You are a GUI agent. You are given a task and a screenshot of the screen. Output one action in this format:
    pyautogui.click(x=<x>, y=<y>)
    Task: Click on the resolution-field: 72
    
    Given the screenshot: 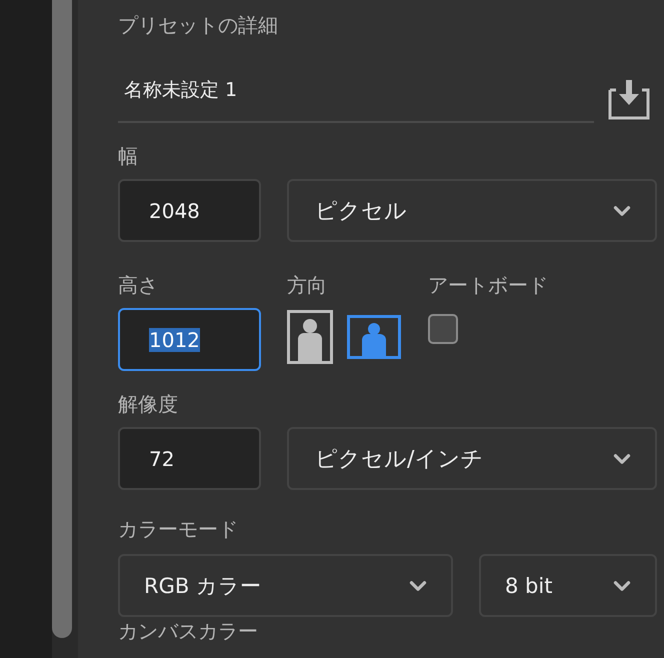 What is the action you would take?
    pyautogui.click(x=189, y=458)
    